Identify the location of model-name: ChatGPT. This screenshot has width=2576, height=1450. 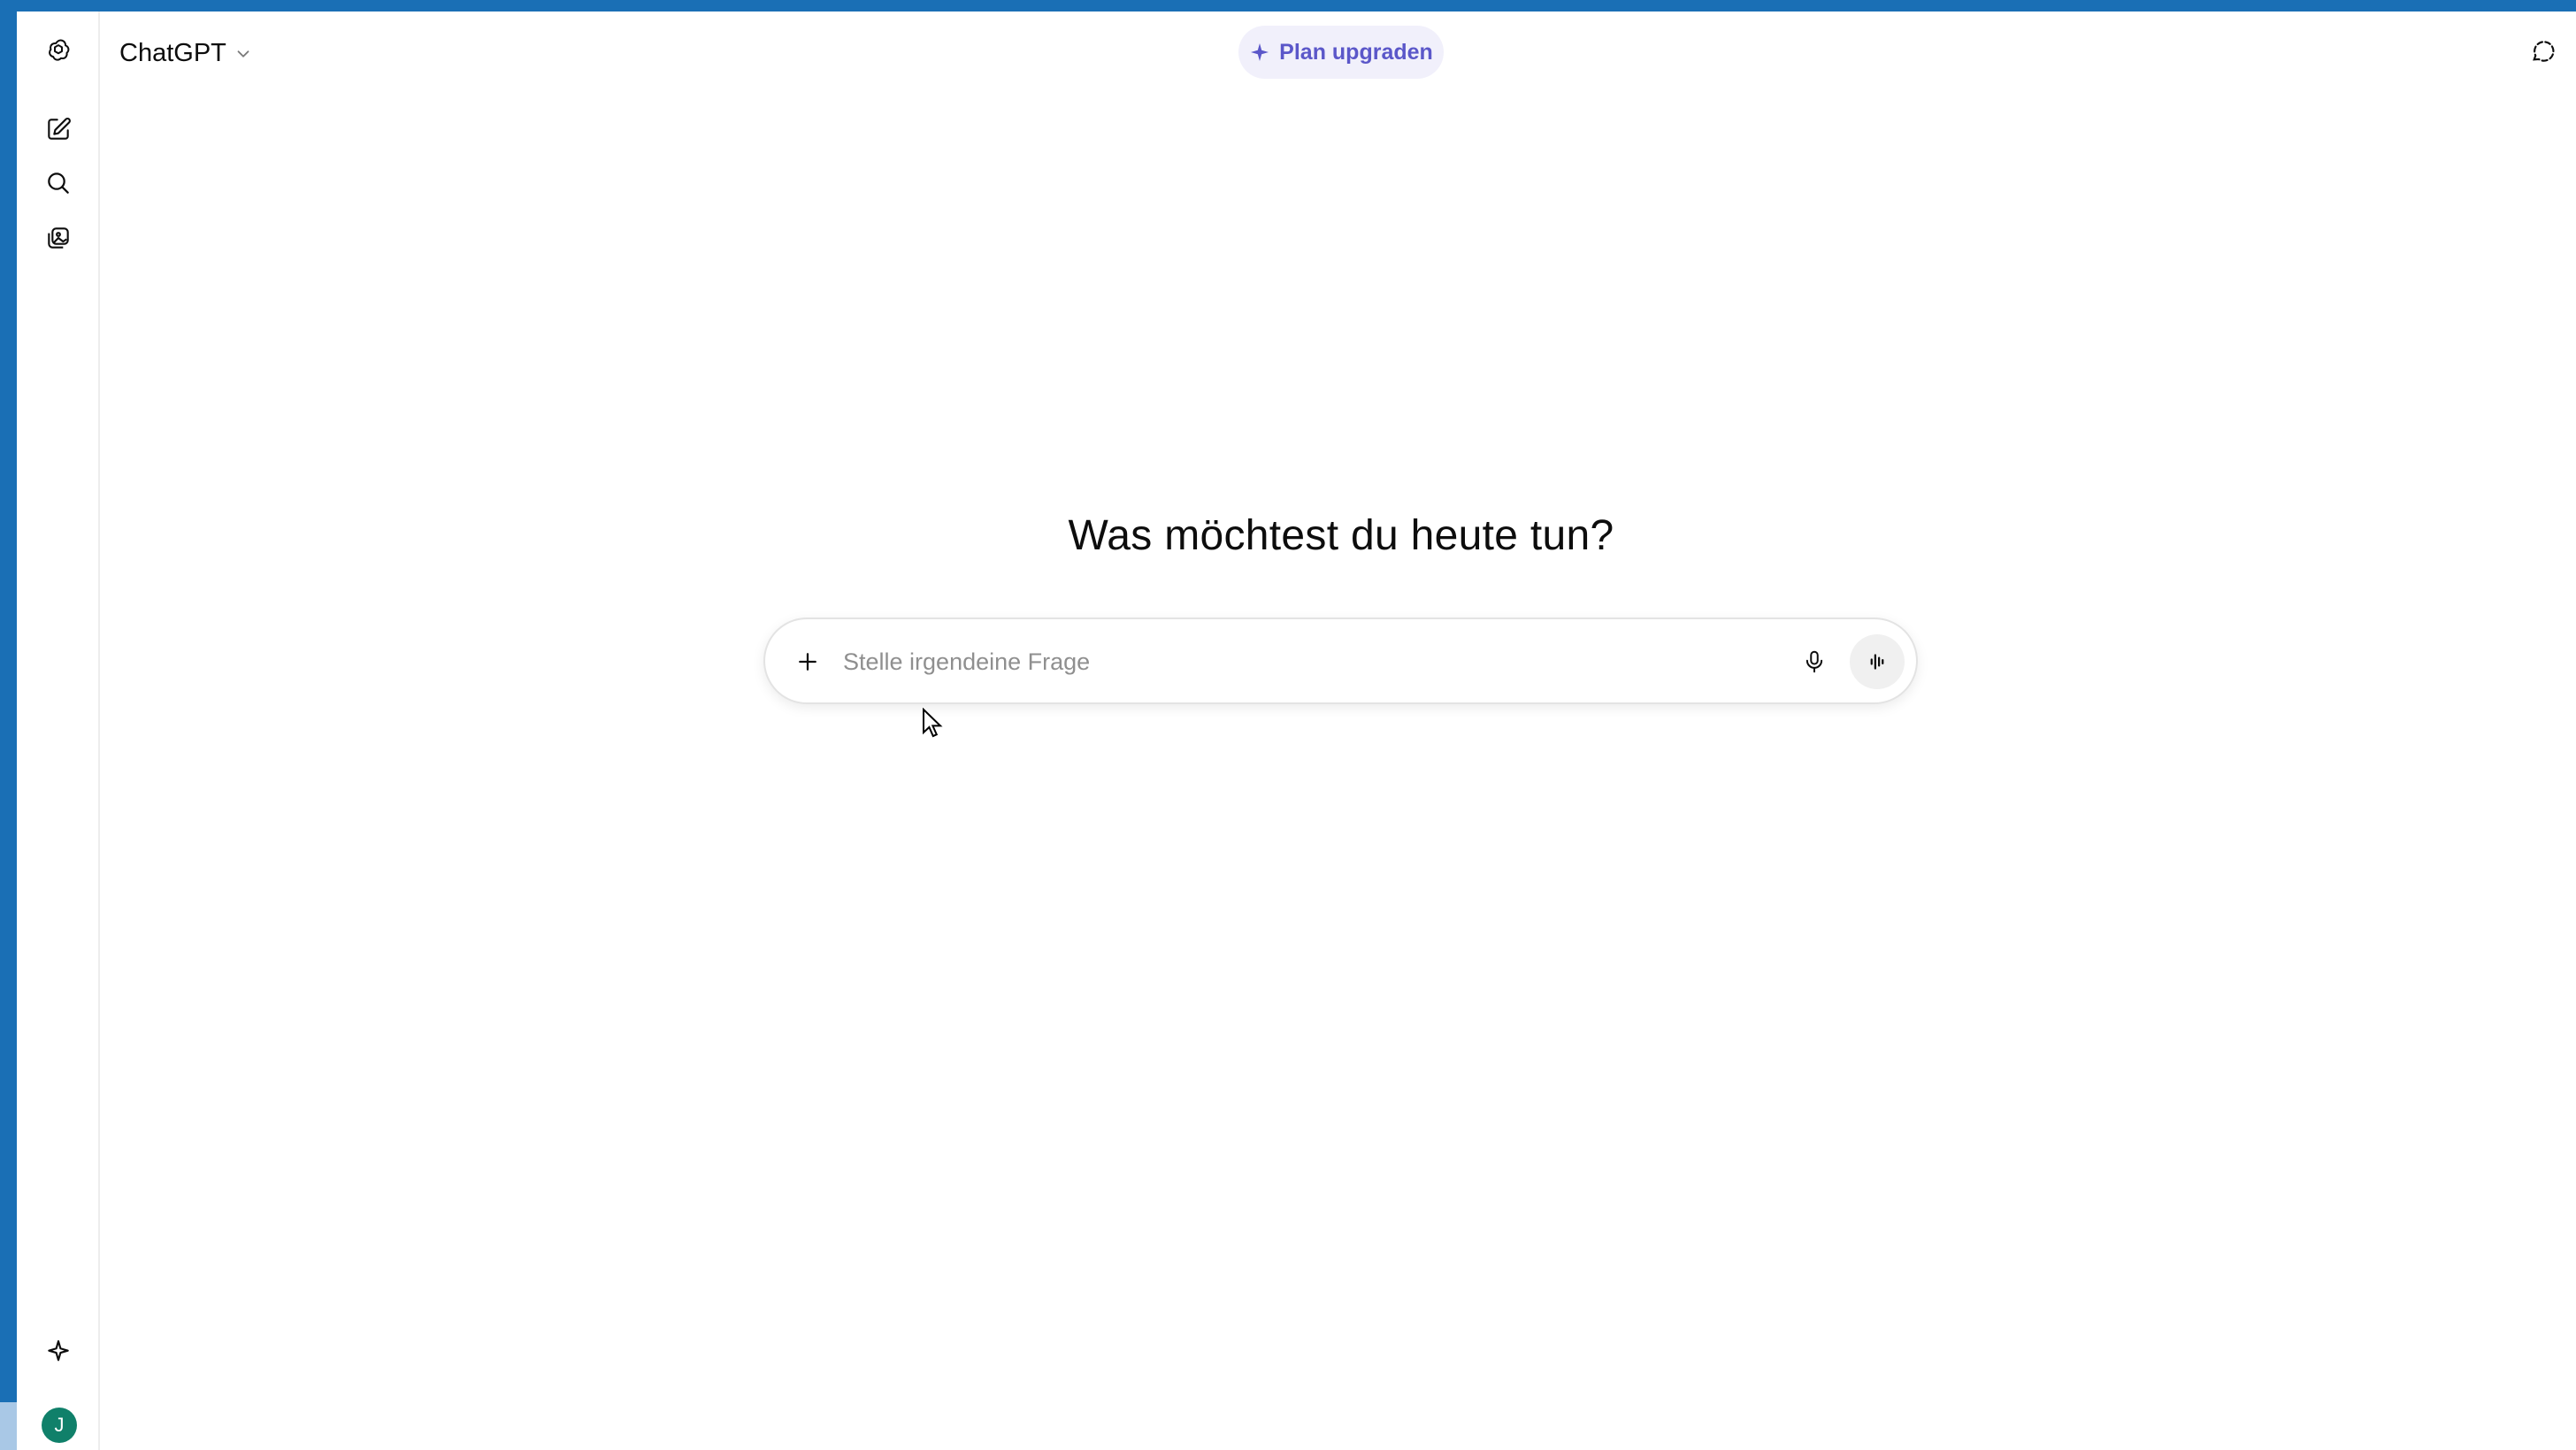
(172, 52).